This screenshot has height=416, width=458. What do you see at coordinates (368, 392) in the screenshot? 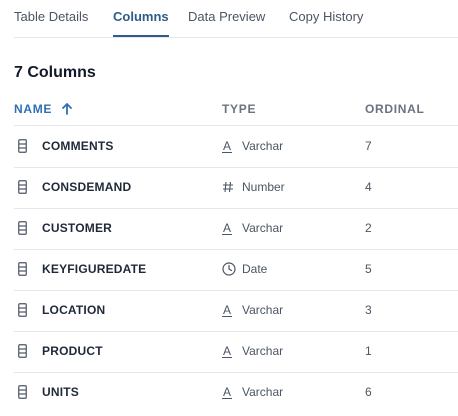
I see `column-ordinal: 6` at bounding box center [368, 392].